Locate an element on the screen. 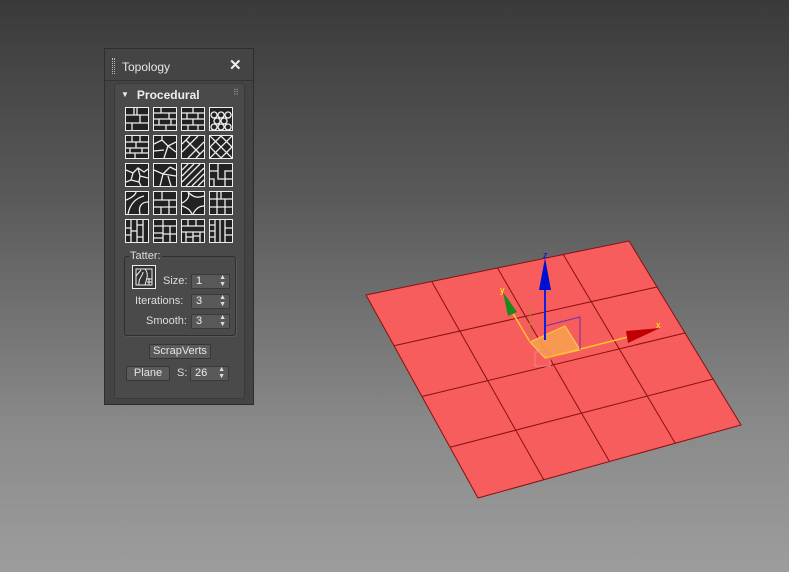  procedural-tile-1-icon is located at coordinates (137, 119).